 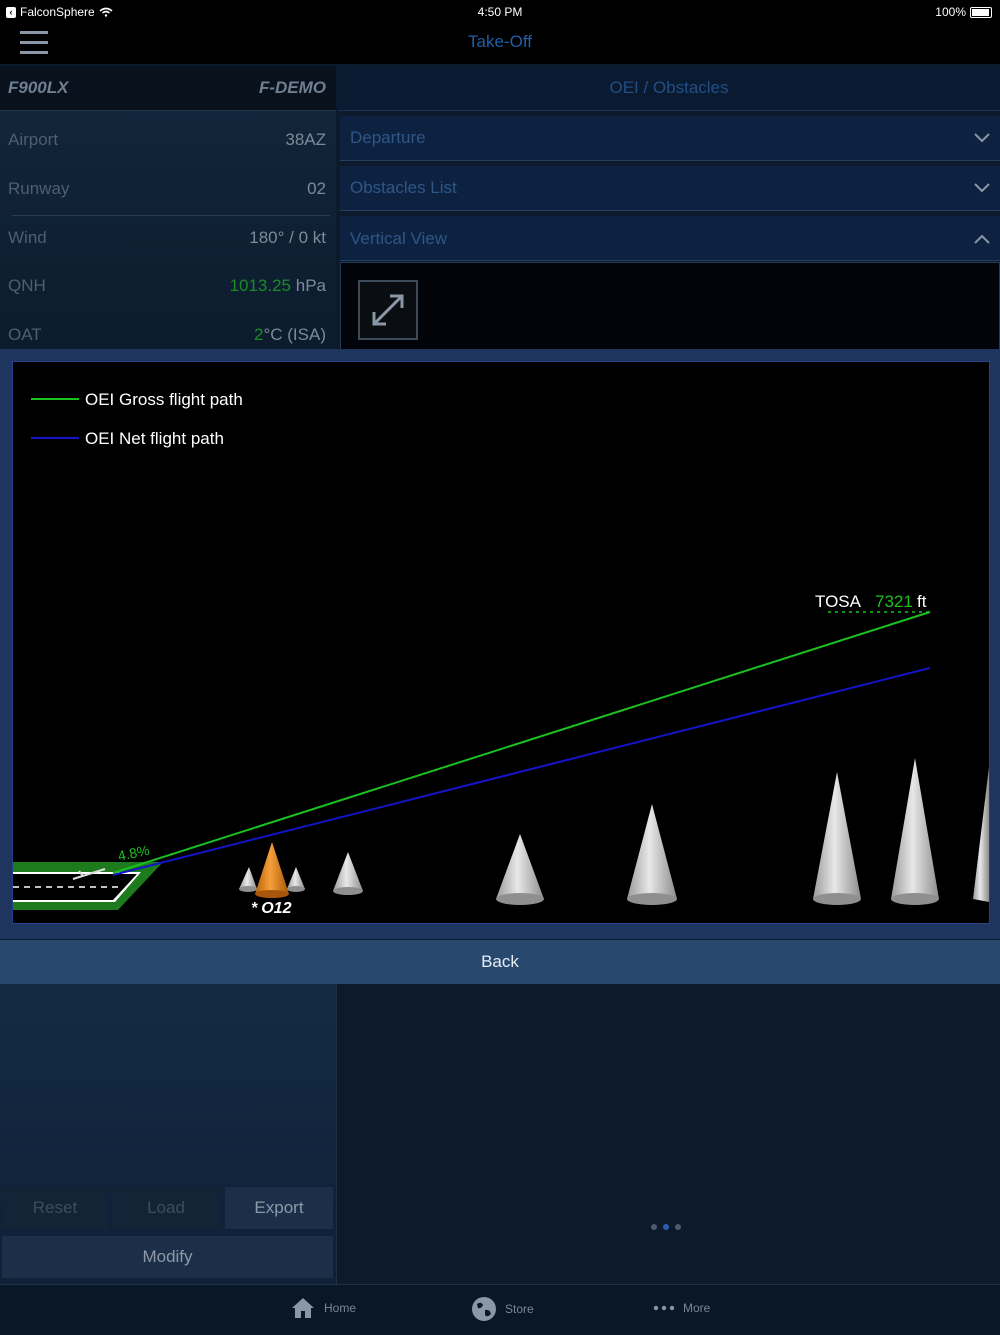 I want to click on battery-percent: 100%, so click(x=950, y=12).